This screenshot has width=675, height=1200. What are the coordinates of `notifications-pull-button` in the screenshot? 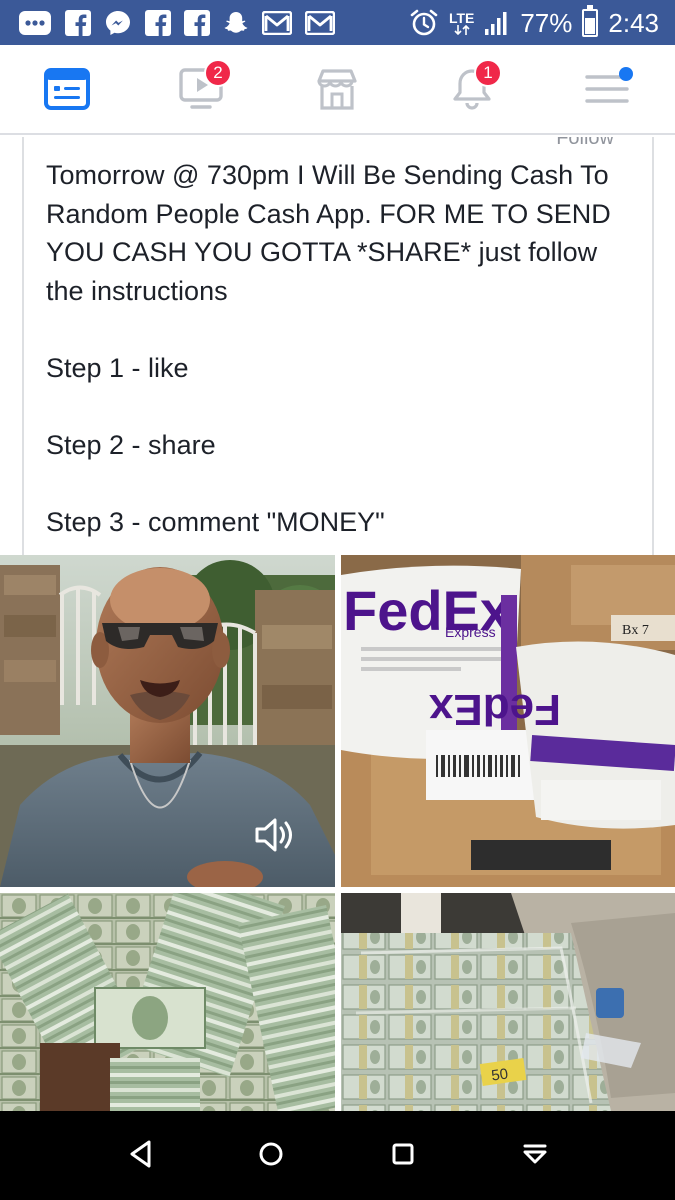 It's located at (535, 1156).